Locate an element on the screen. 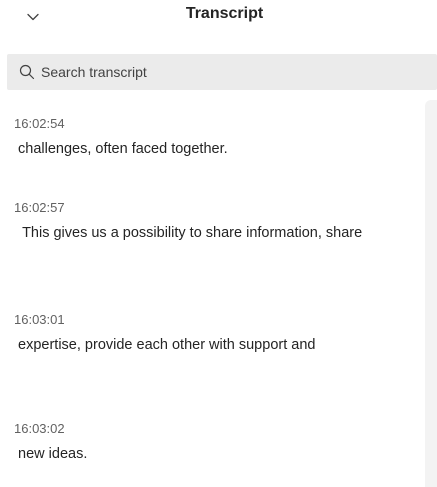 The image size is (437, 487). scrollbar-track is located at coordinates (431, 293).